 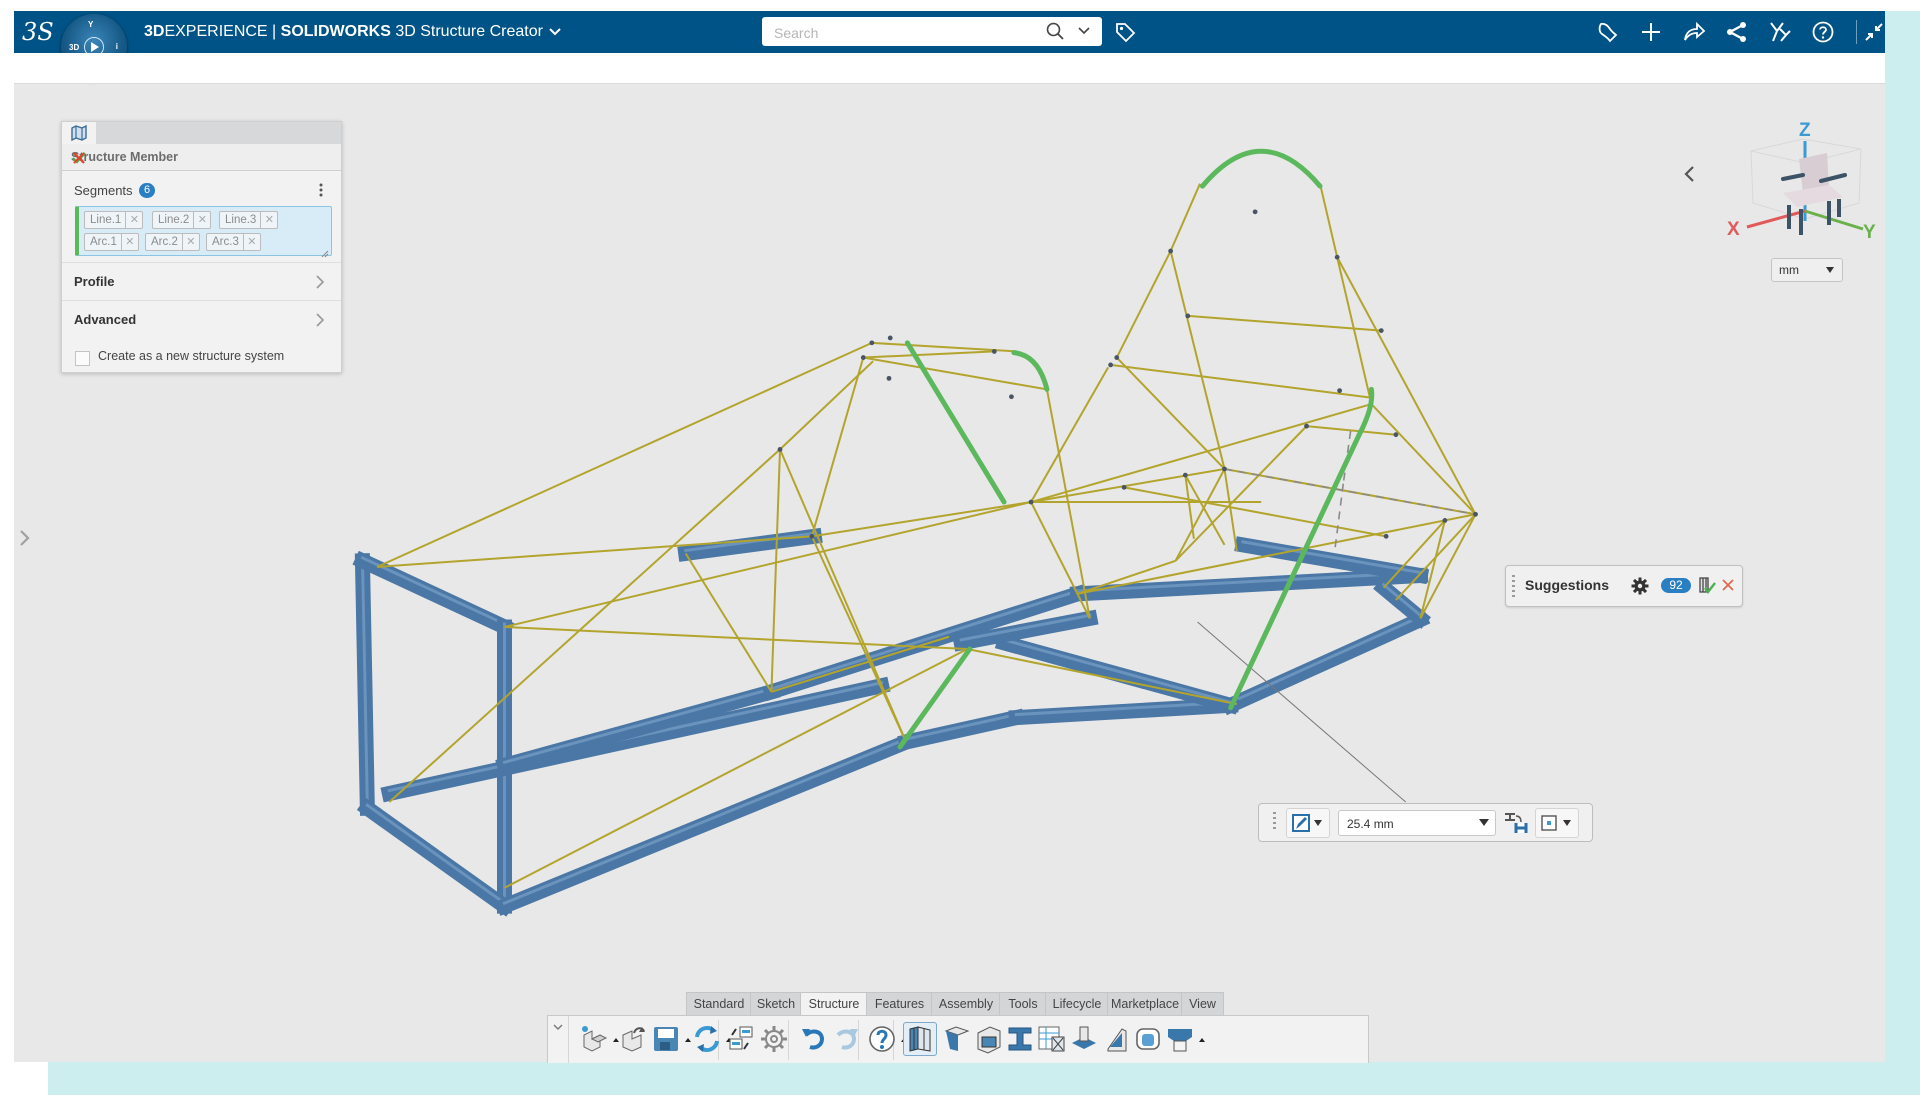 What do you see at coordinates (776, 1003) in the screenshot?
I see `tab-sketch: Sketch` at bounding box center [776, 1003].